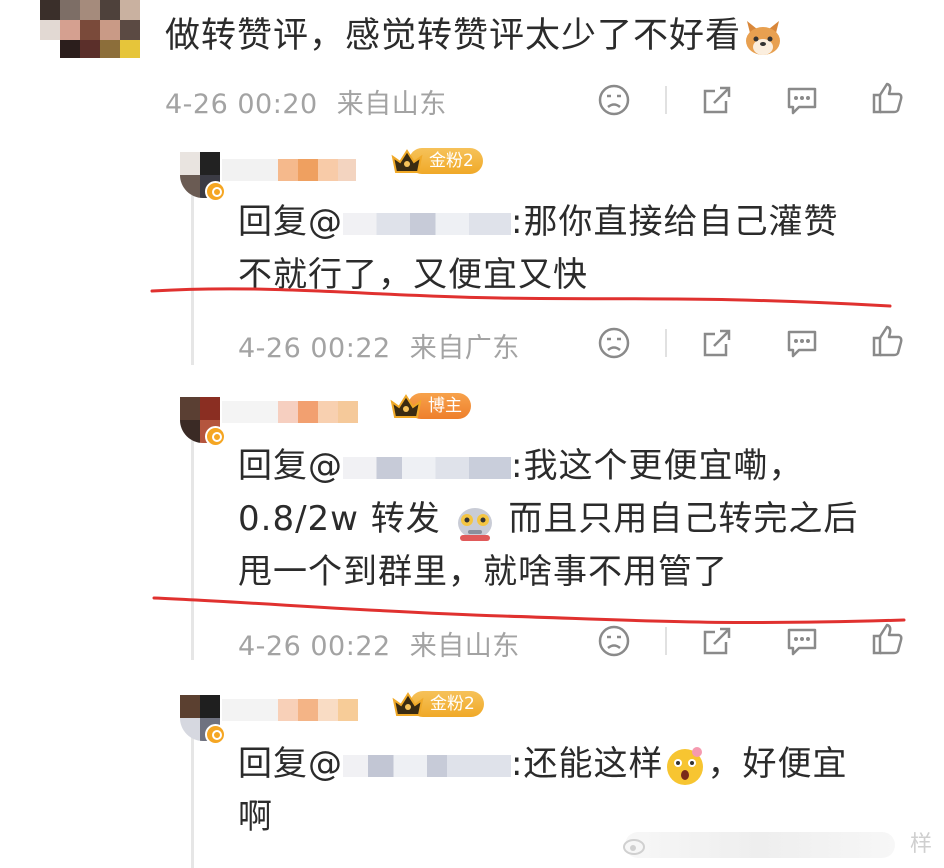  I want to click on reply-text: :还能这样, so click(587, 764).